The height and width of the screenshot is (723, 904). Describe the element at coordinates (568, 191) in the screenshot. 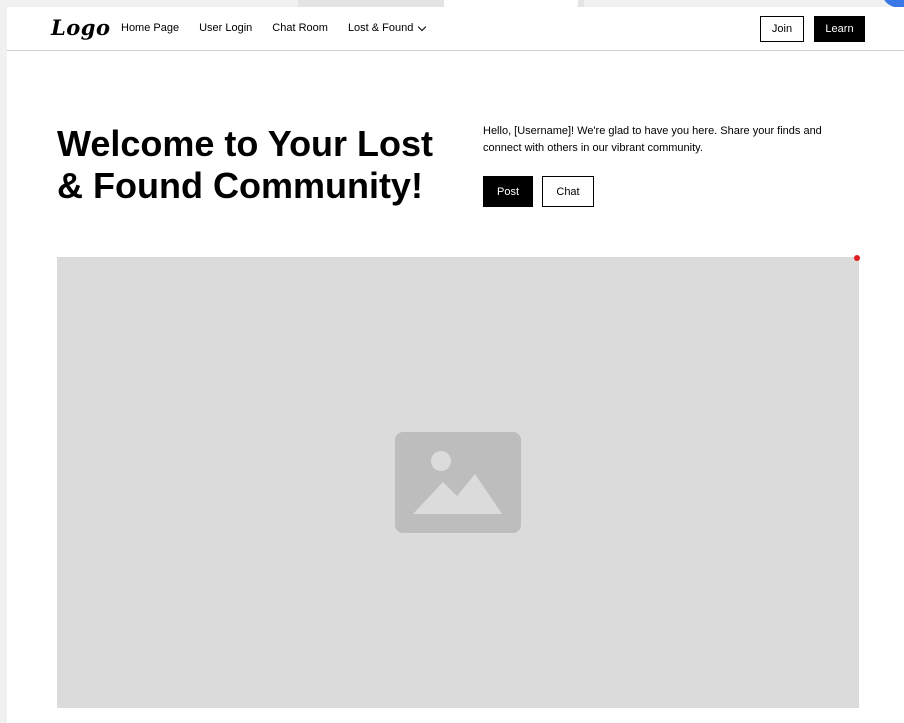

I see `chat-button: Chat` at that location.